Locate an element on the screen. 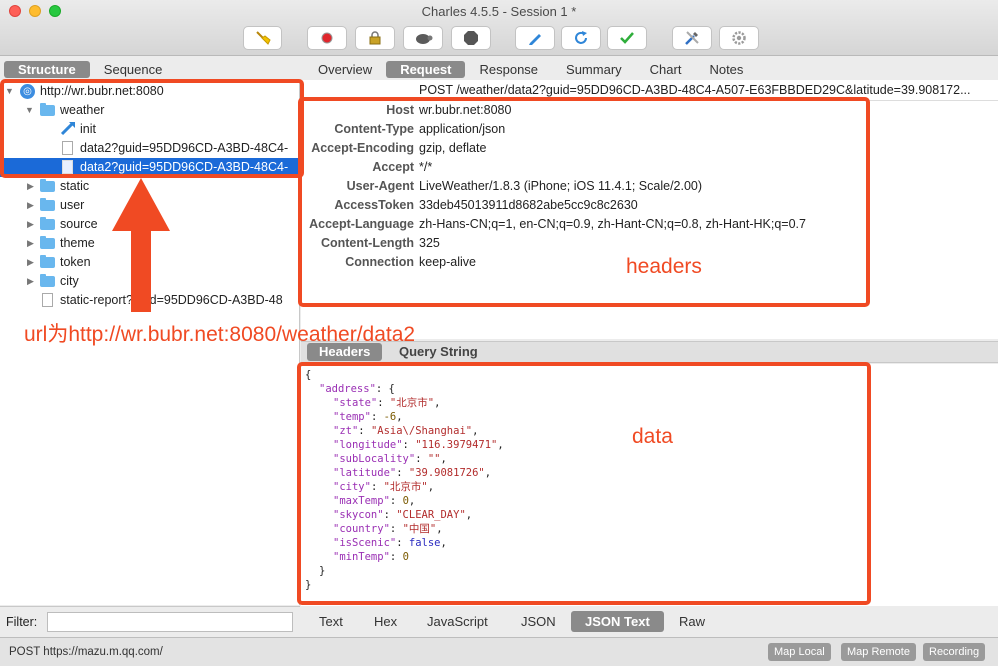 The height and width of the screenshot is (666, 998). header-key: Content-Type is located at coordinates (374, 129).